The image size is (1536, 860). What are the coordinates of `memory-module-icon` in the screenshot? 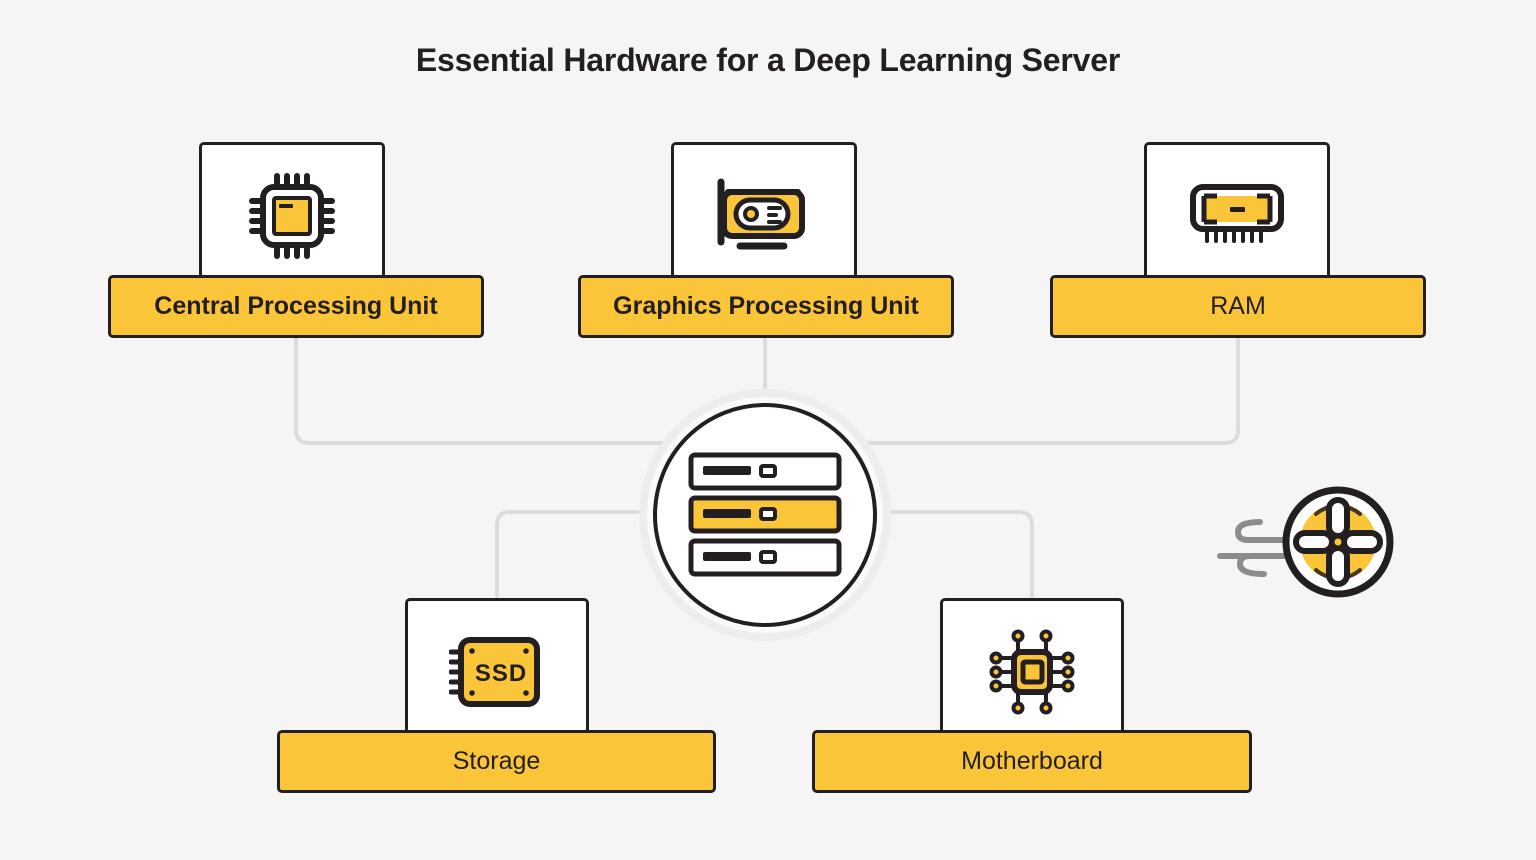 It's located at (1237, 213).